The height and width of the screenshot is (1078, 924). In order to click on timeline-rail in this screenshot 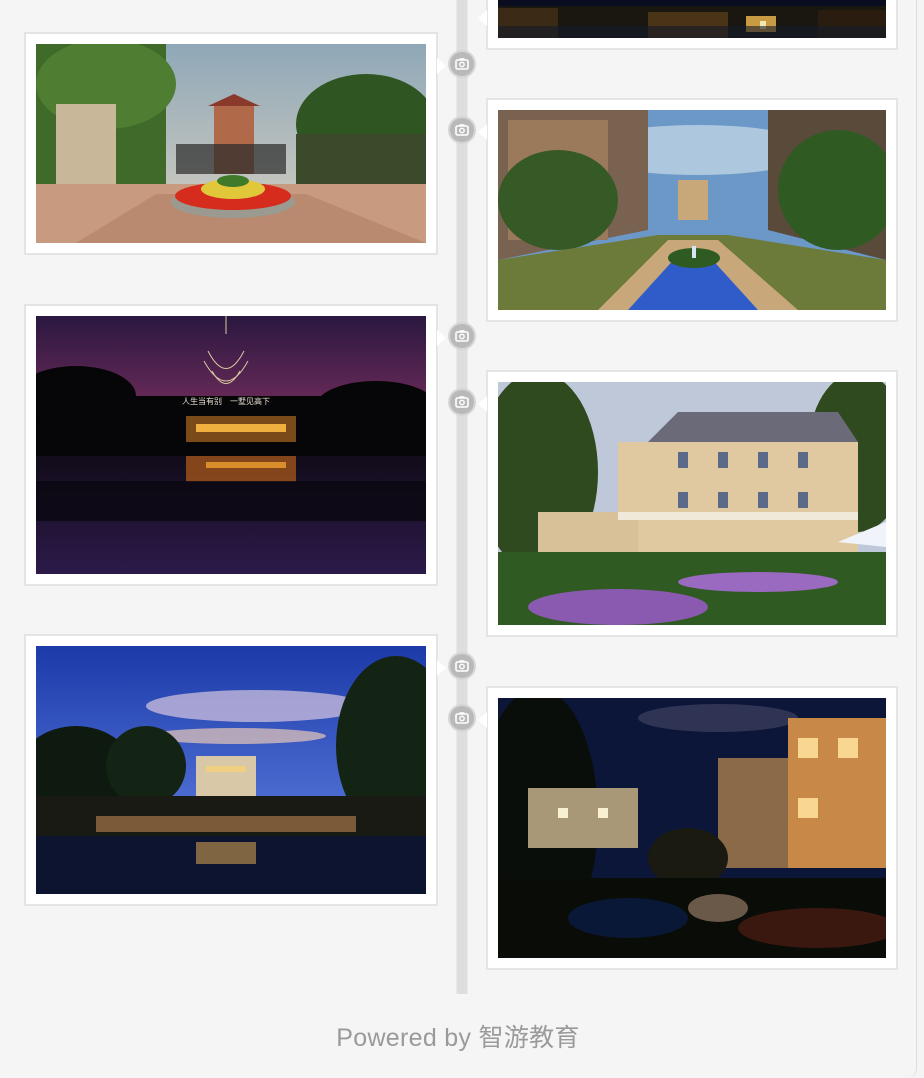, I will do `click(462, 497)`.